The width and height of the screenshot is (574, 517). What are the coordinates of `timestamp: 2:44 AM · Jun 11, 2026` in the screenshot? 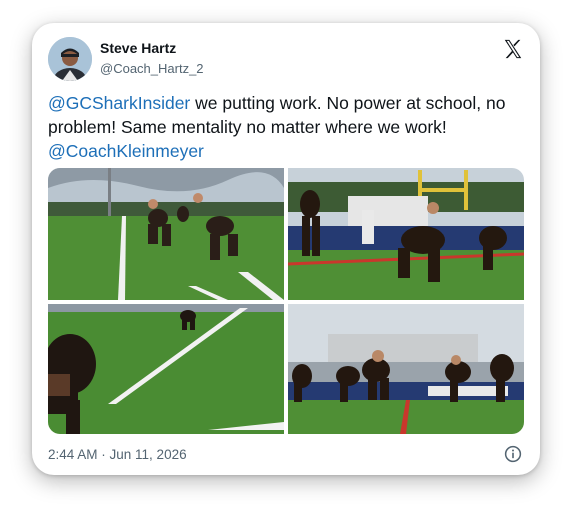 It's located at (117, 454).